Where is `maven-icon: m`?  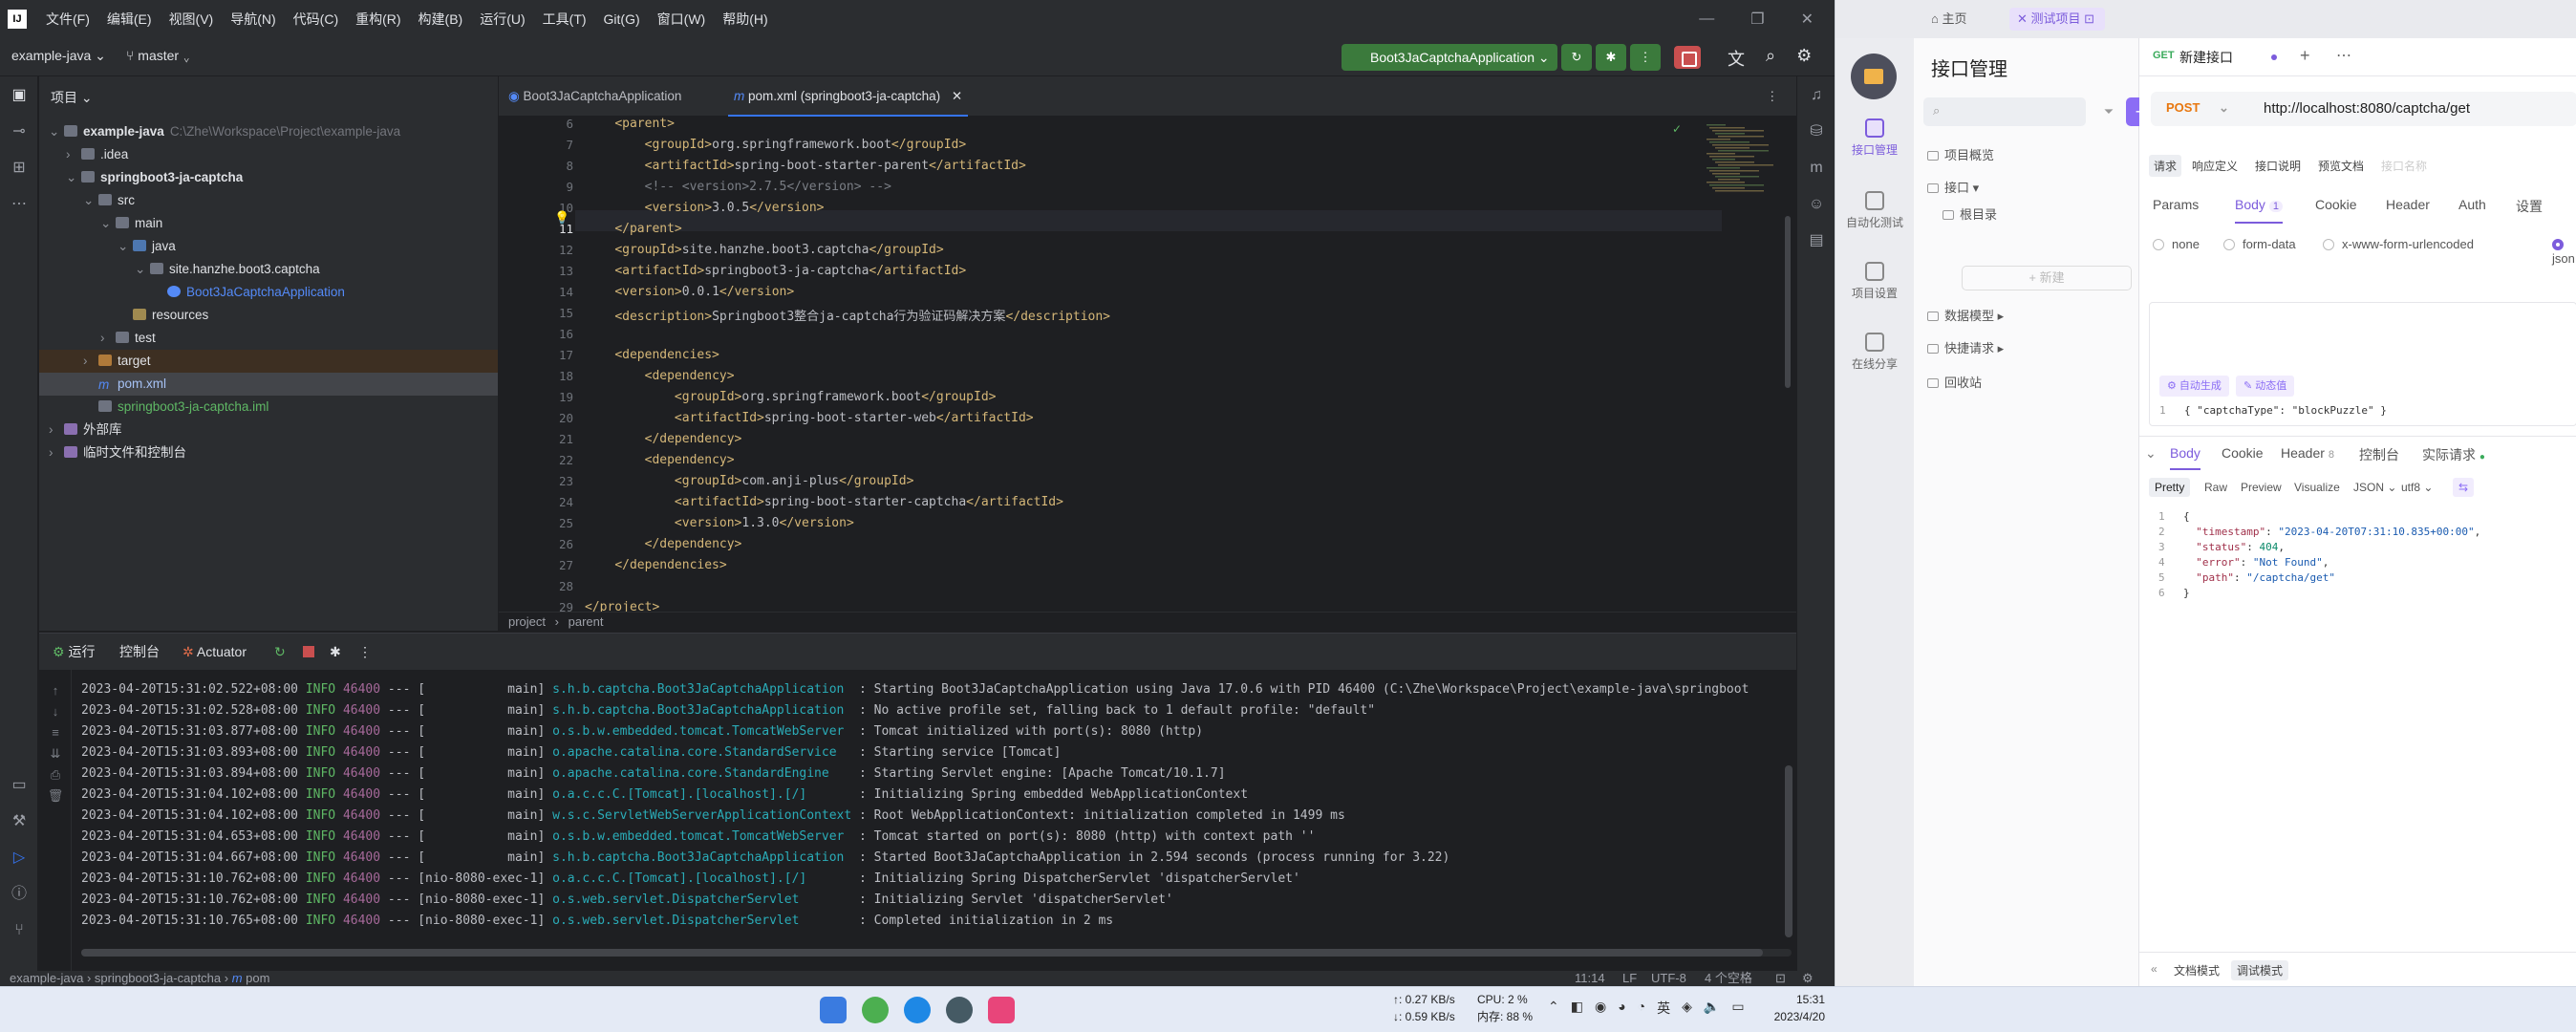 maven-icon: m is located at coordinates (1816, 169).